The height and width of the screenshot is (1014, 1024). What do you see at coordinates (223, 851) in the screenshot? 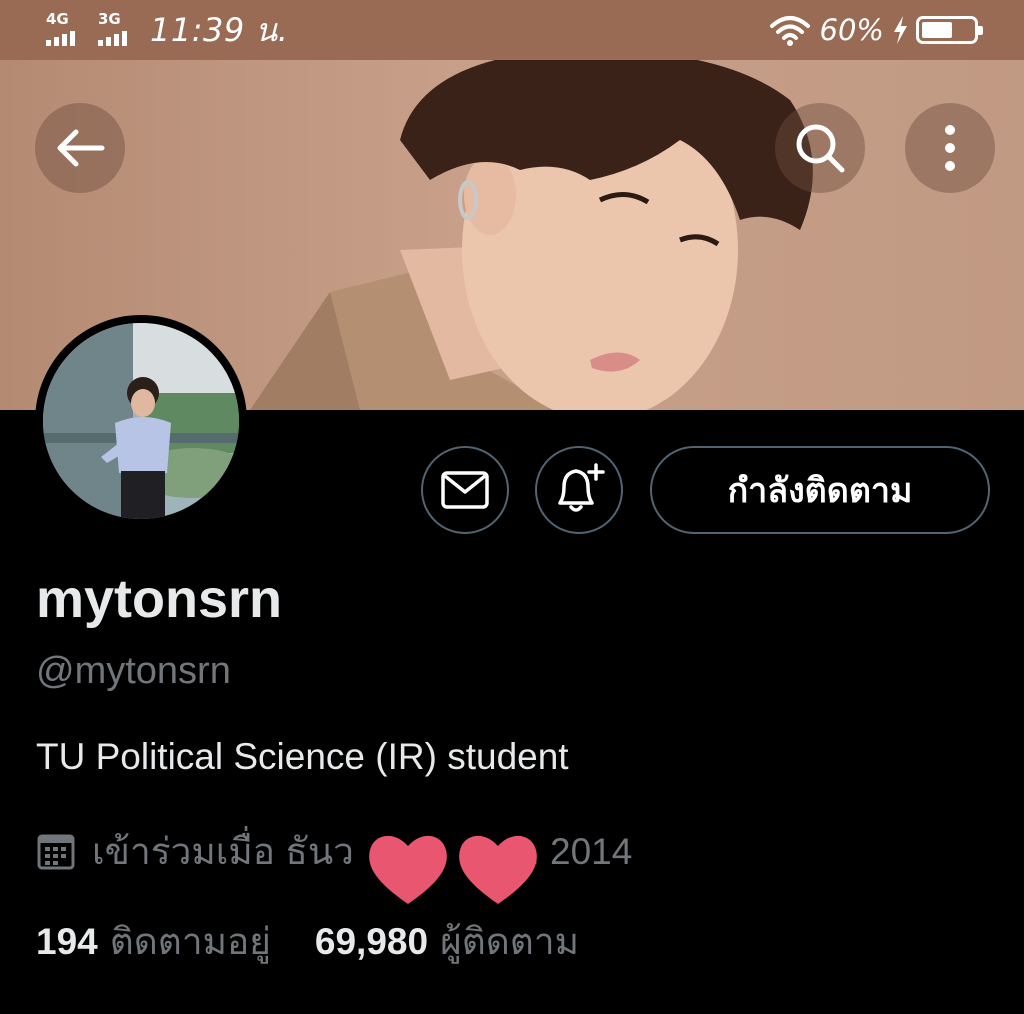
I see `joined-text: เข้าร่วมเมื่อ ธันว` at bounding box center [223, 851].